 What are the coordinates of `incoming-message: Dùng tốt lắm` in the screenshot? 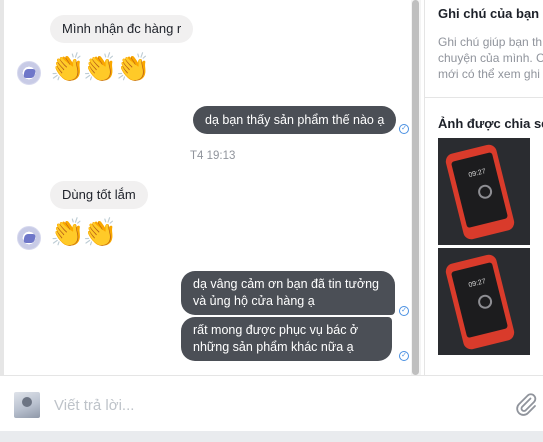 It's located at (99, 195).